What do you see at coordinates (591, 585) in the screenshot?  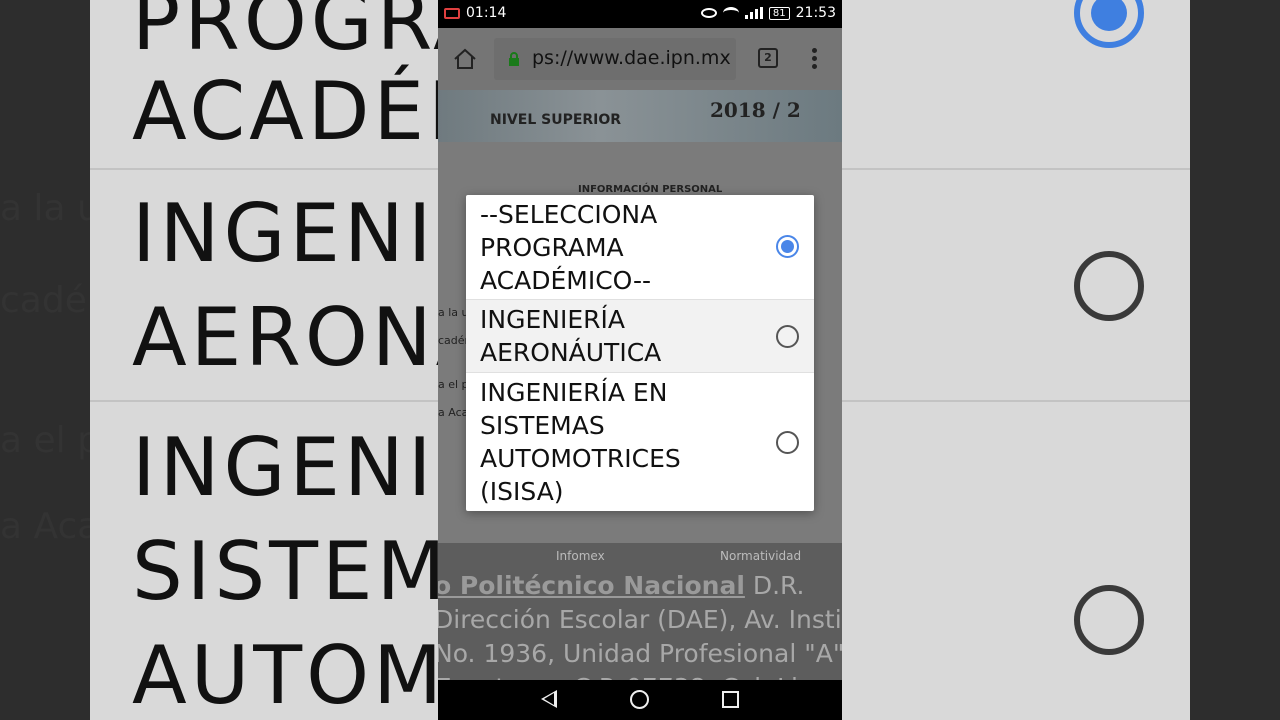 I see `footer-link-ipn: o Politécnico Nacional` at bounding box center [591, 585].